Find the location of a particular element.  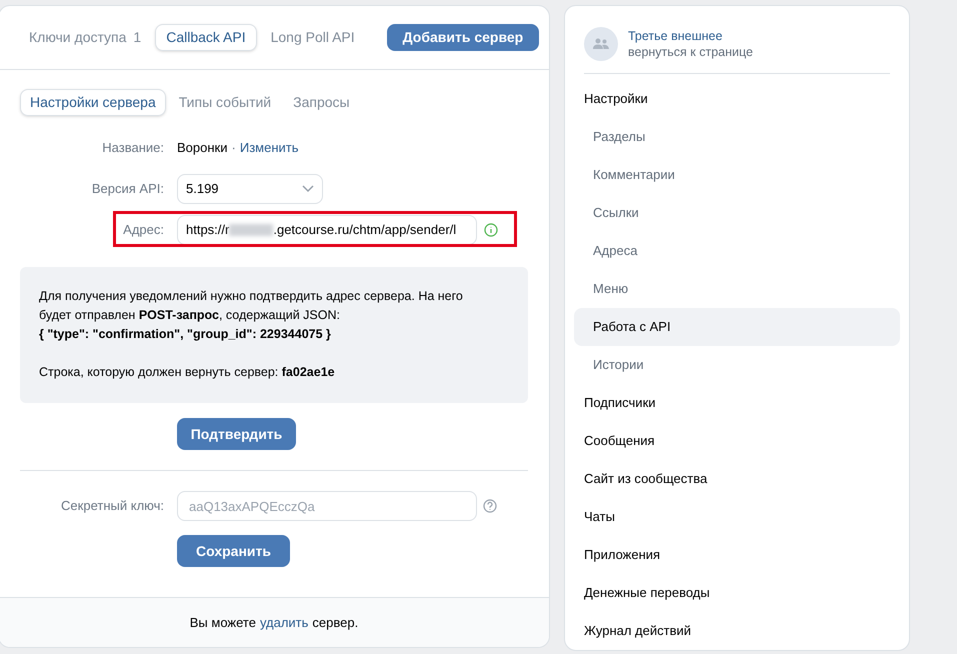

address-field: https://r .getcourse.ru/chtm/app/sender/l is located at coordinates (327, 230).